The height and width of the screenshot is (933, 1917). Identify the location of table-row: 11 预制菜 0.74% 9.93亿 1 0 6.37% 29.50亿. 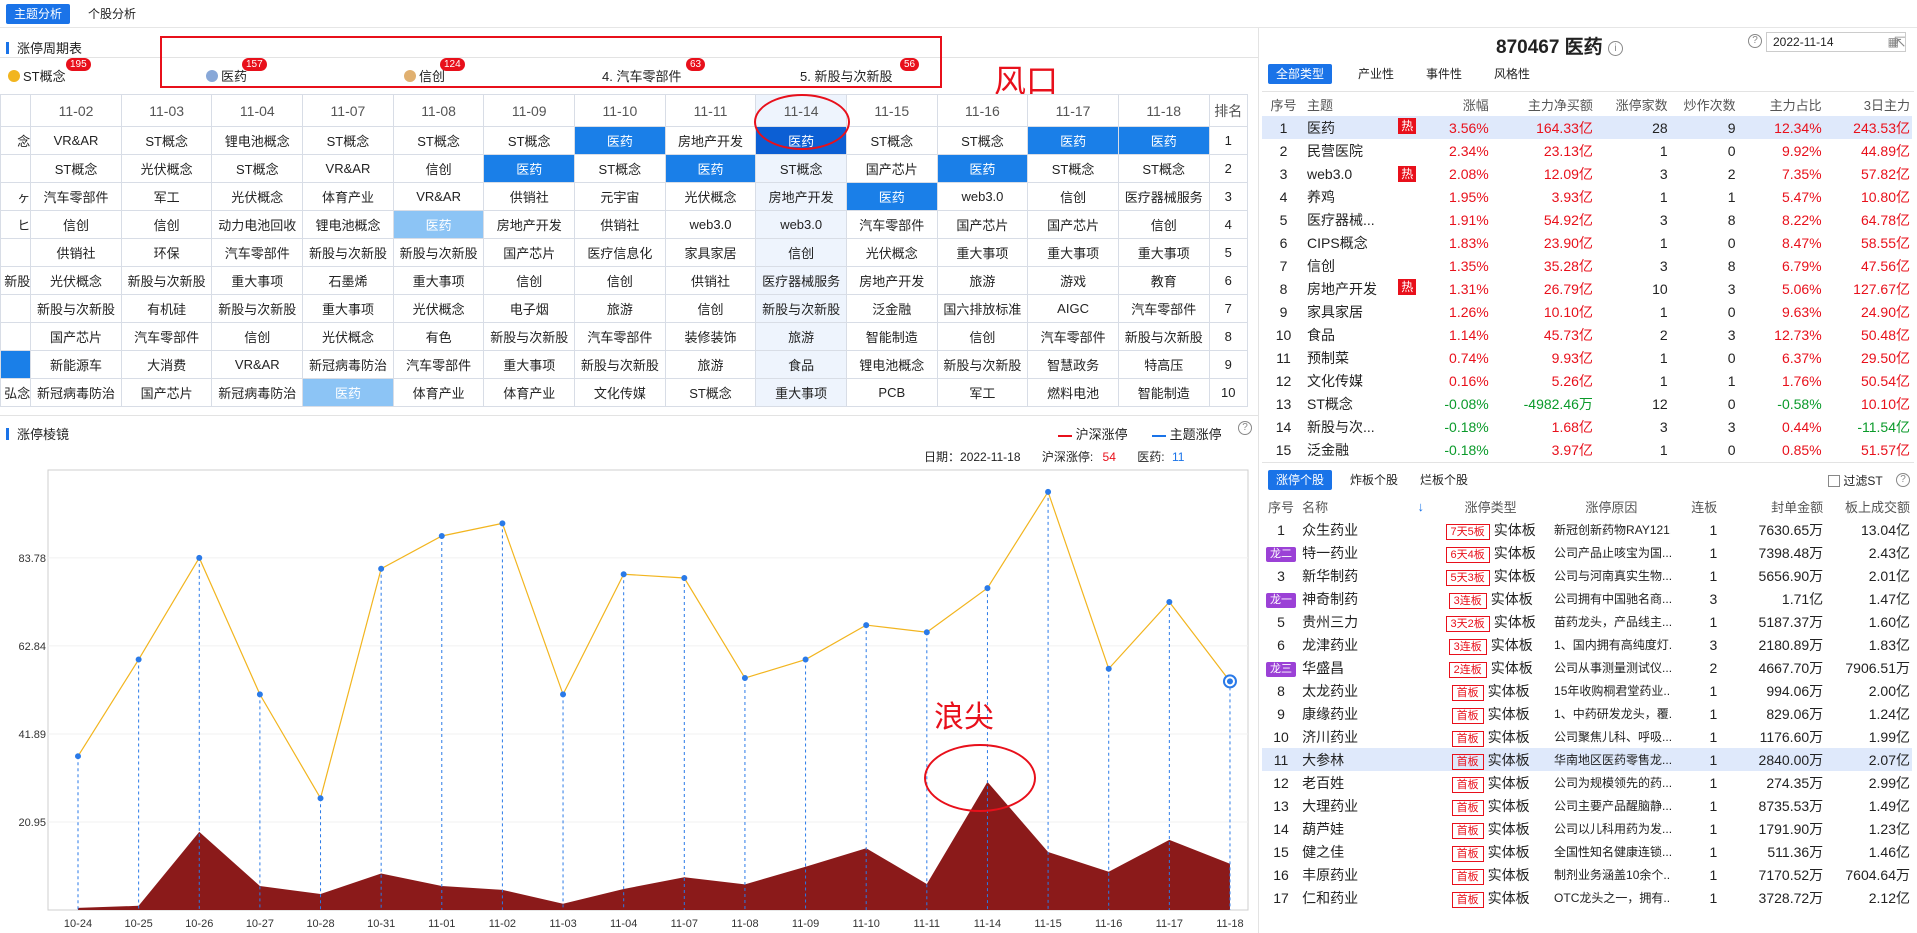
(1587, 357).